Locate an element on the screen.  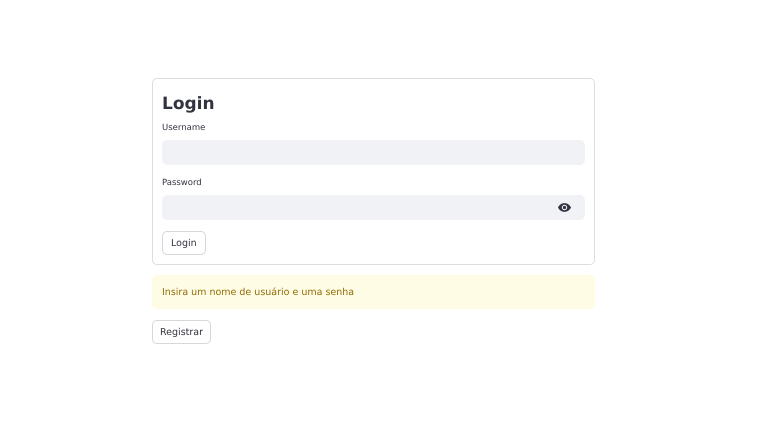
register-button: Registrar is located at coordinates (181, 332).